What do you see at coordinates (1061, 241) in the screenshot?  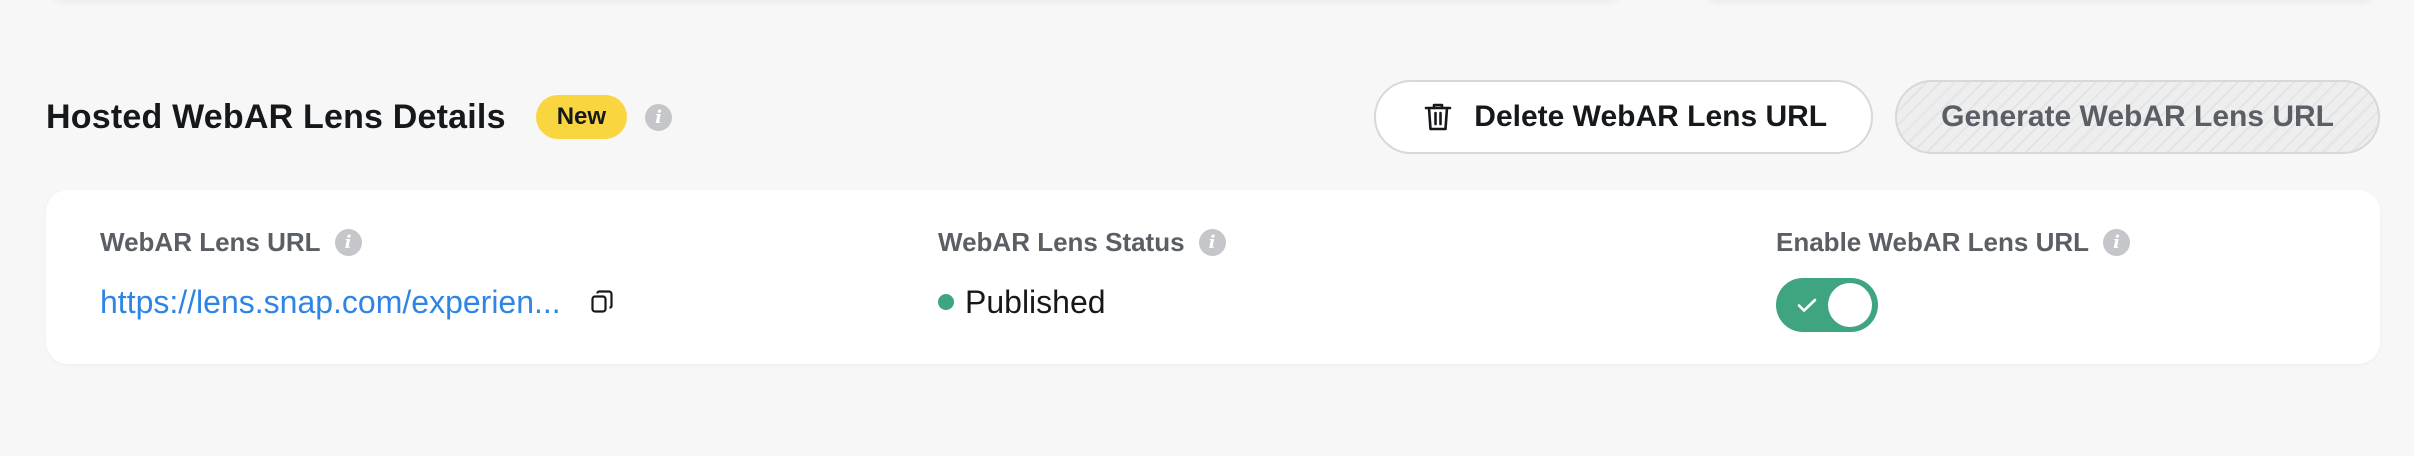 I see `status-label-text: WebAR Lens Status` at bounding box center [1061, 241].